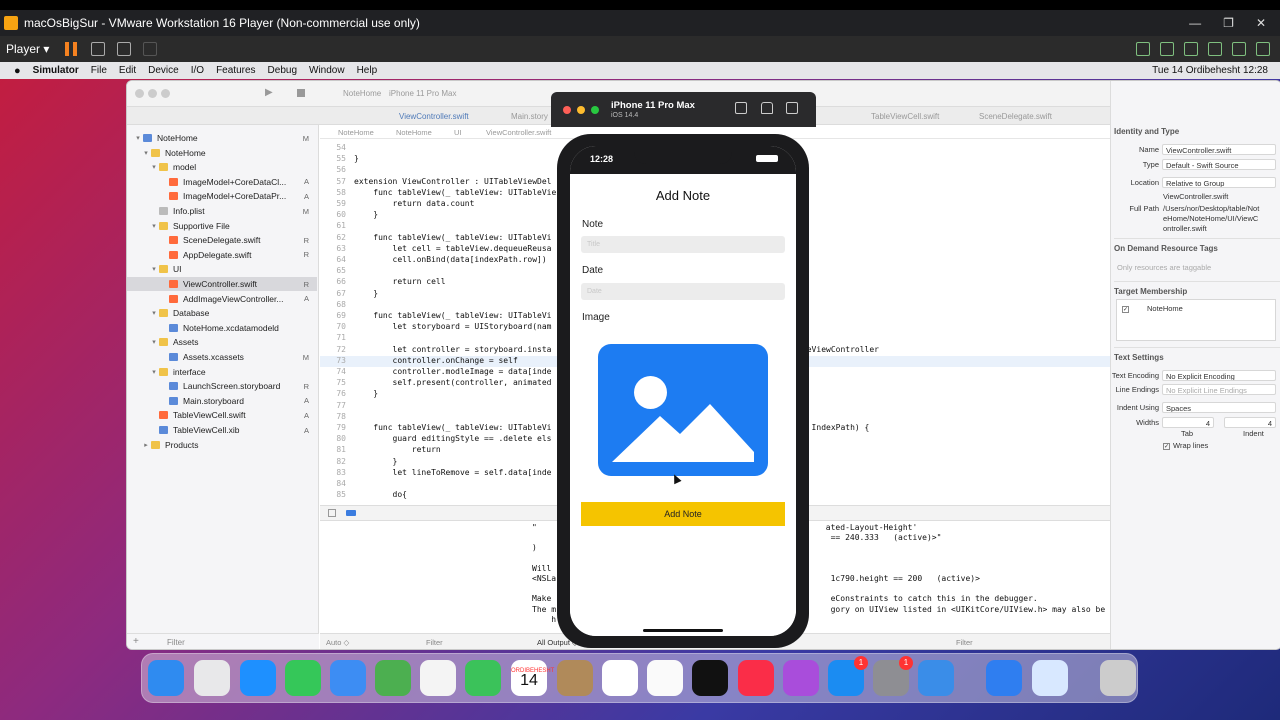 This screenshot has height=720, width=1280. What do you see at coordinates (458, 132) in the screenshot?
I see `jump-item-folder: UI` at bounding box center [458, 132].